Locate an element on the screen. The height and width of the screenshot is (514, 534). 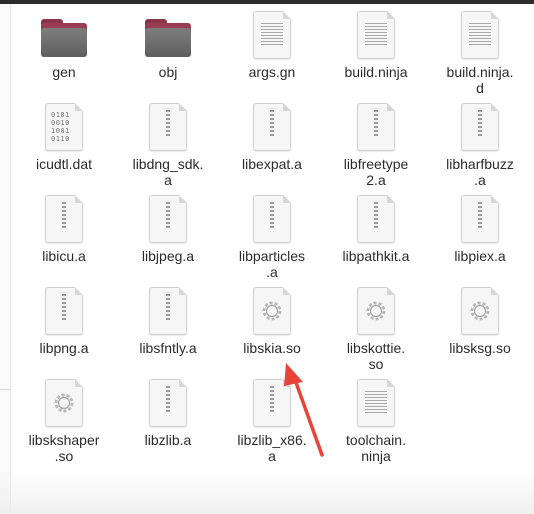
file-name: libsfntly.a is located at coordinates (168, 348).